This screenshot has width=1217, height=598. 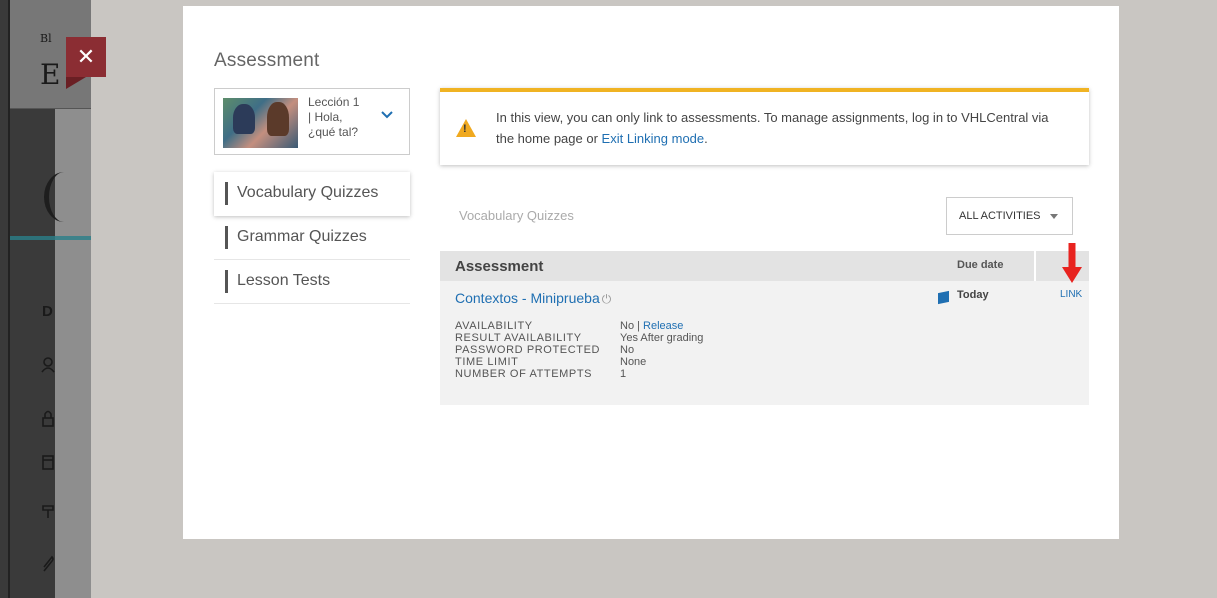 What do you see at coordinates (50, 238) in the screenshot?
I see `bg-teal-bar` at bounding box center [50, 238].